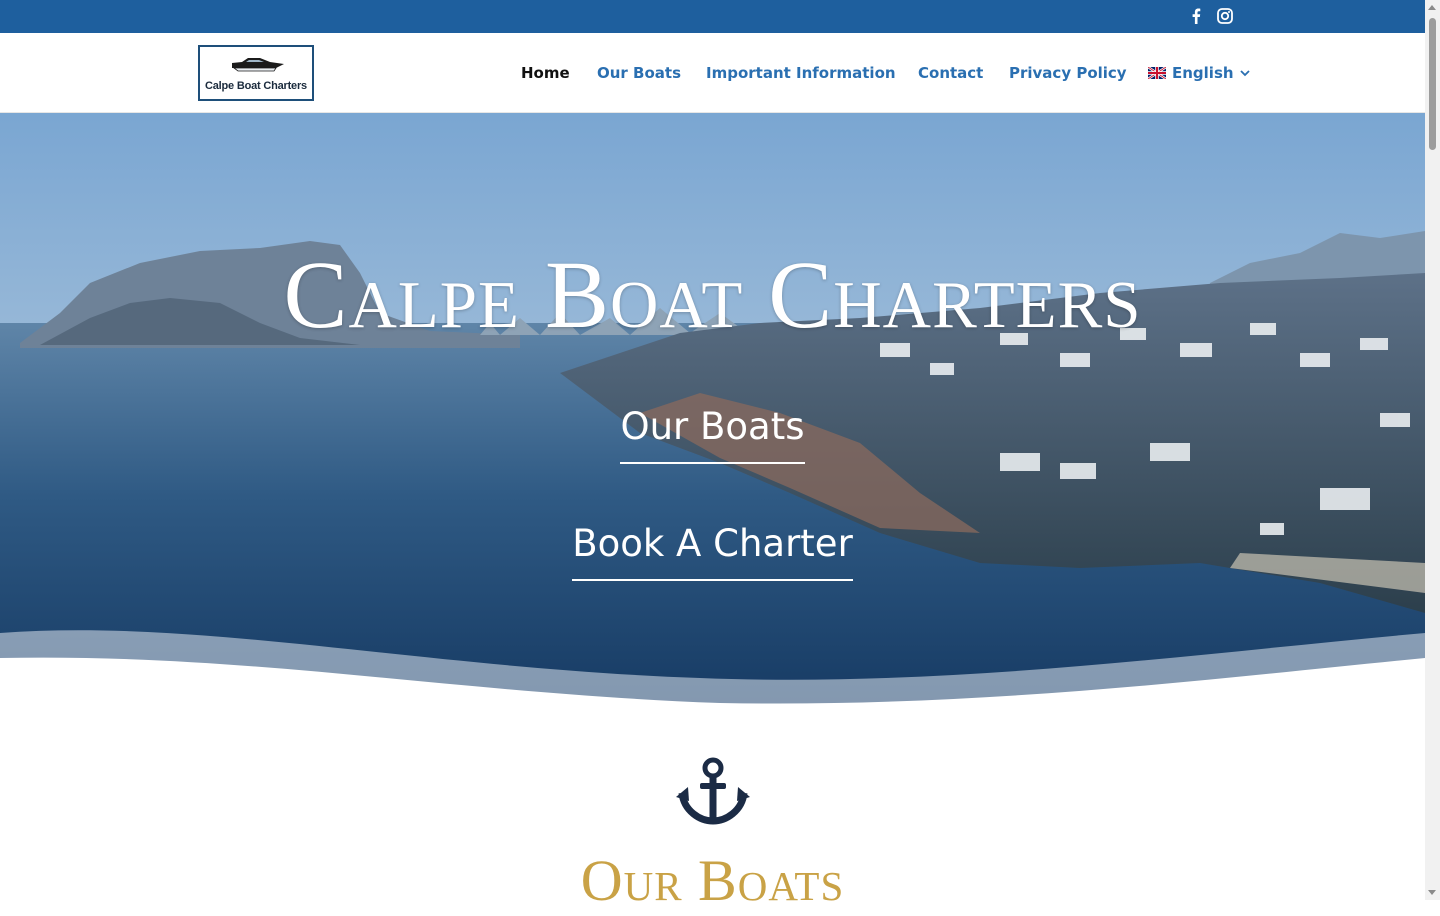  I want to click on chevron-down-icon, so click(1244, 73).